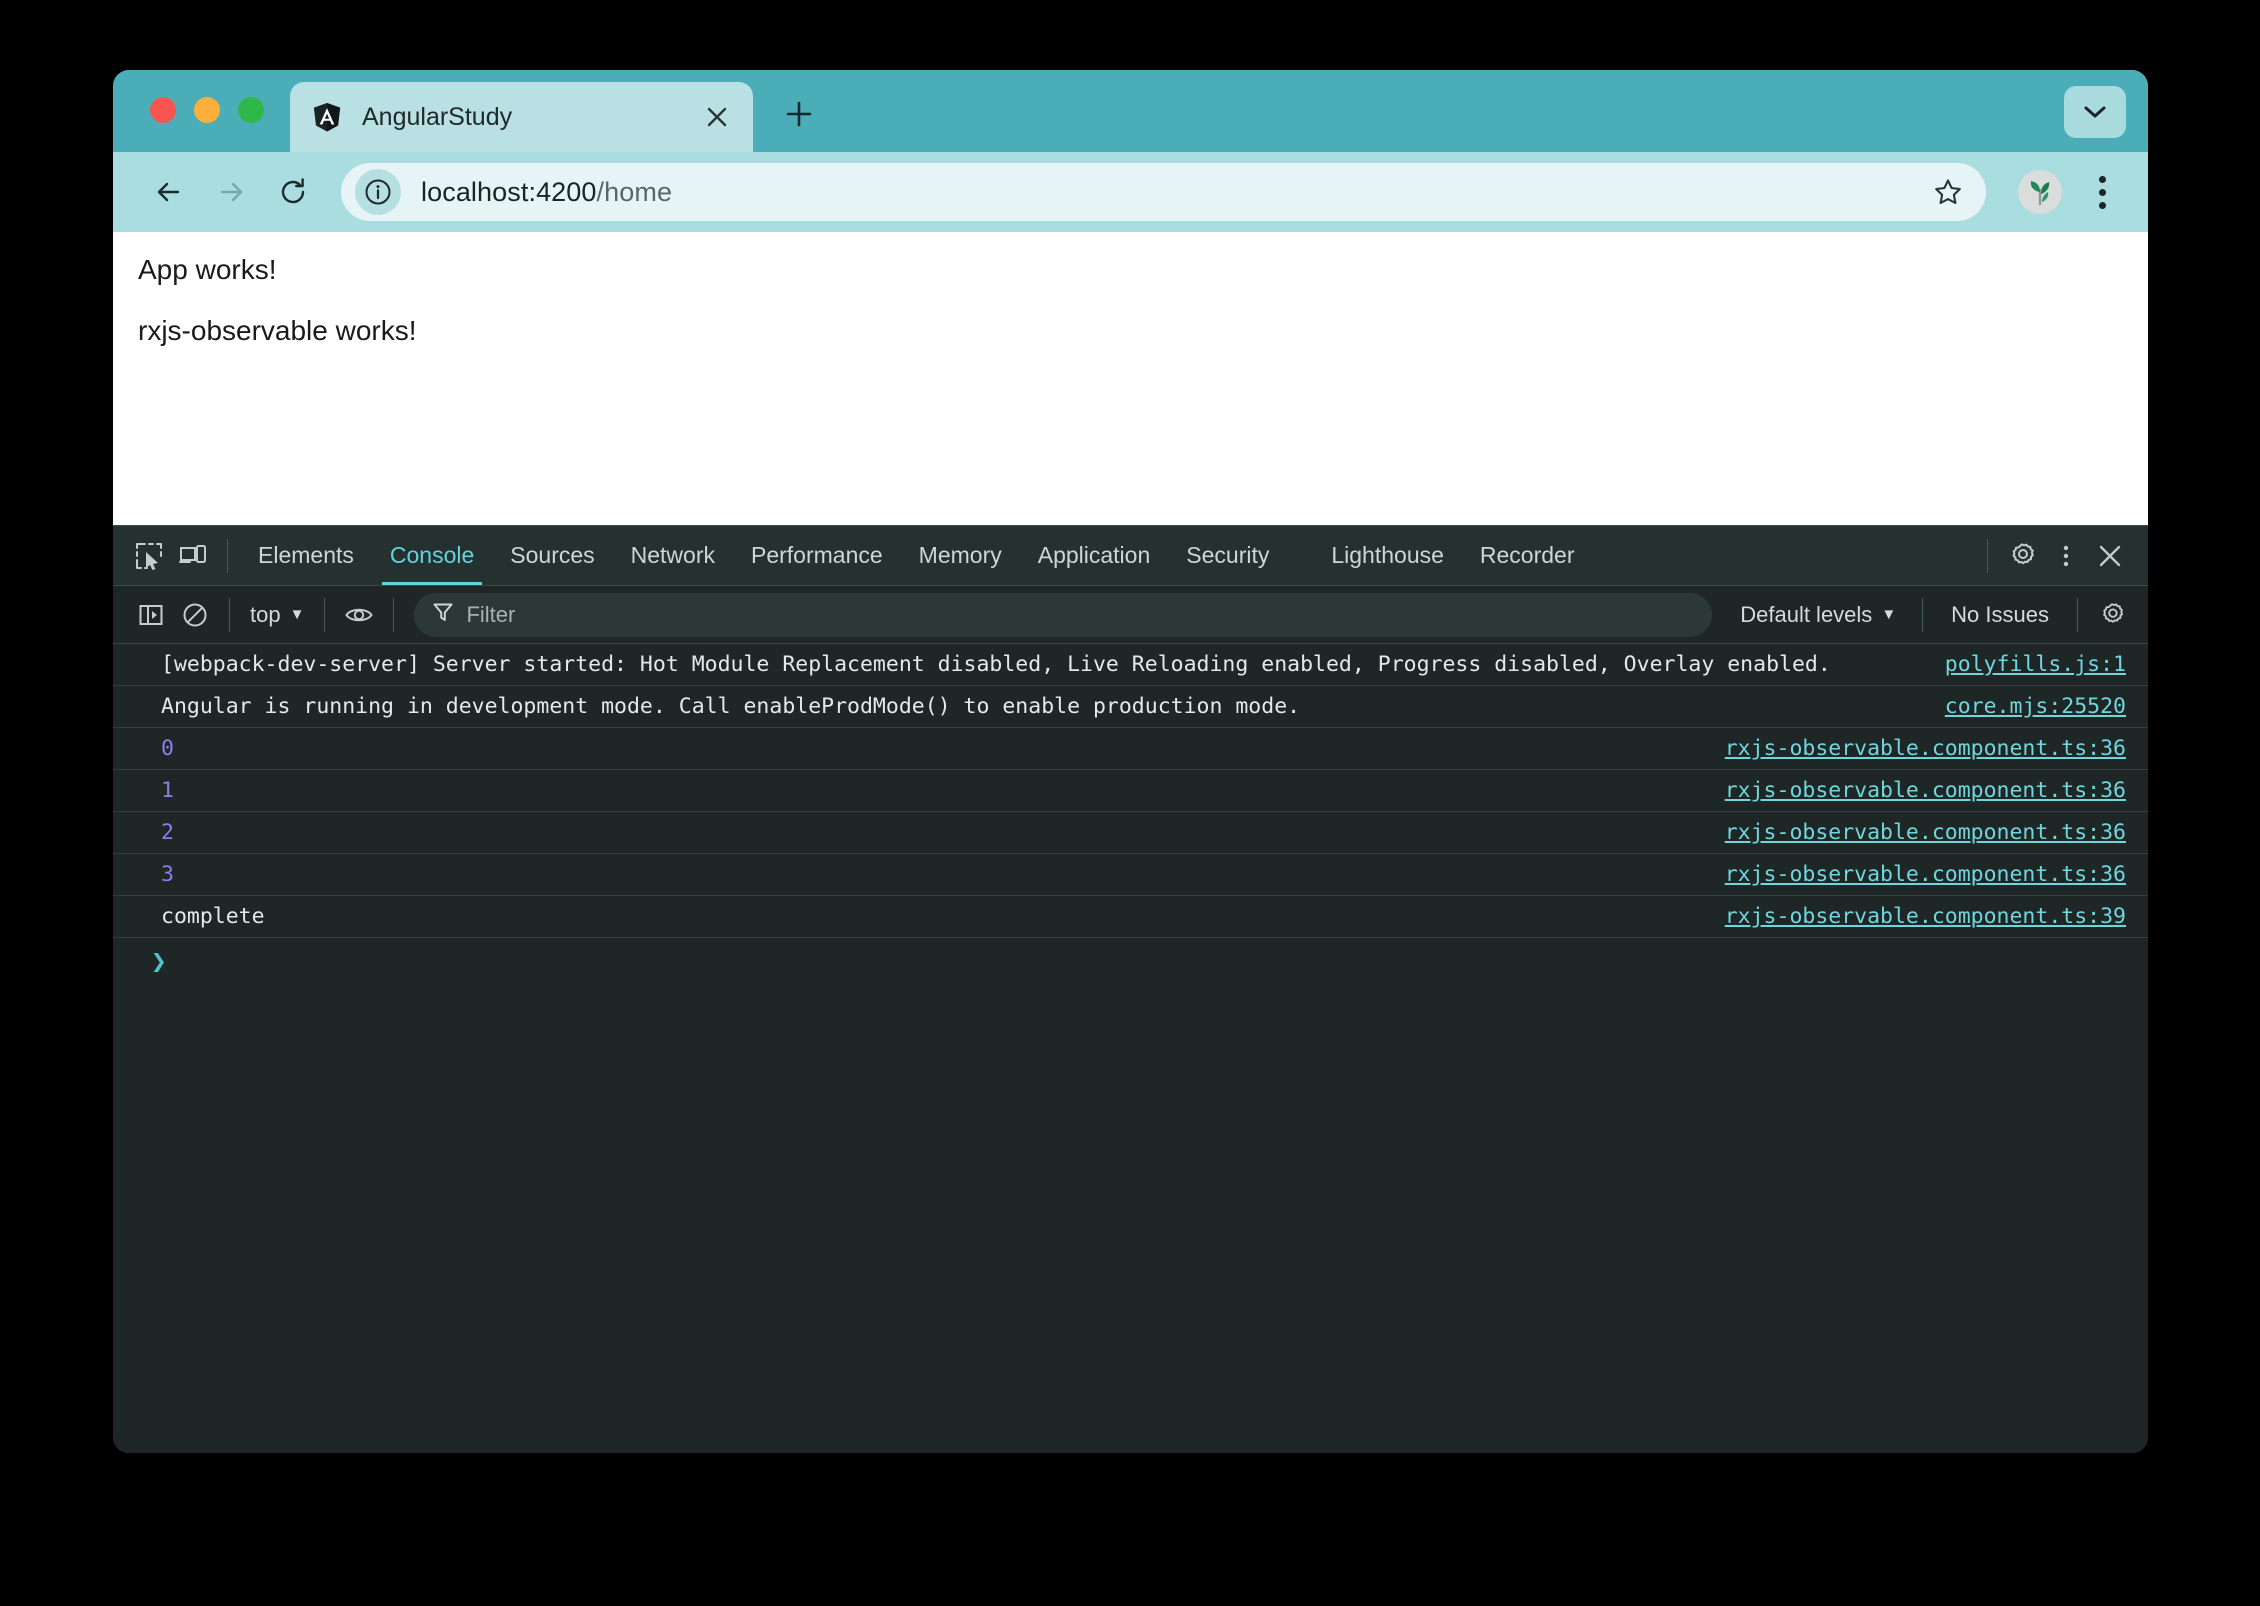  I want to click on window-minimize-button, so click(207, 110).